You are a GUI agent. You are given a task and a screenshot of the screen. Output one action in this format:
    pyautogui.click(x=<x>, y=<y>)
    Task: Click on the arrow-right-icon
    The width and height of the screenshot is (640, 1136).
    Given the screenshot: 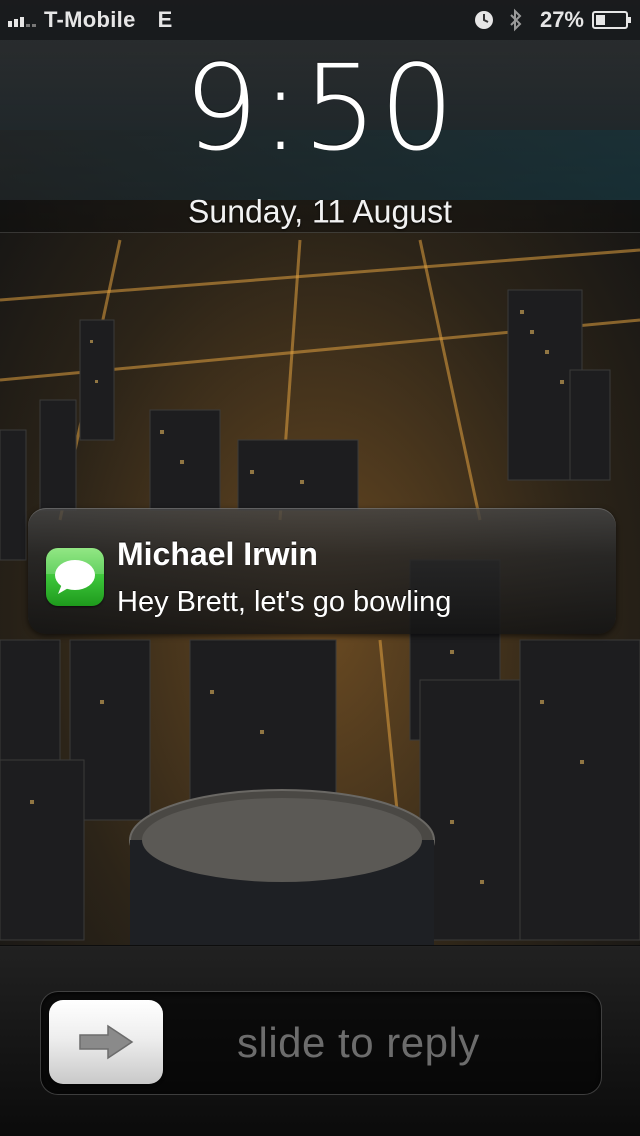 What is the action you would take?
    pyautogui.click(x=106, y=1042)
    